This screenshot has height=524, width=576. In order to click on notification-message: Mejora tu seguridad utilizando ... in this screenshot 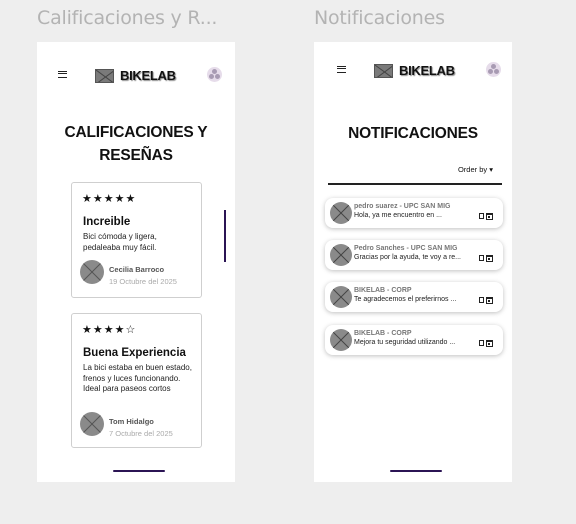, I will do `click(405, 342)`.